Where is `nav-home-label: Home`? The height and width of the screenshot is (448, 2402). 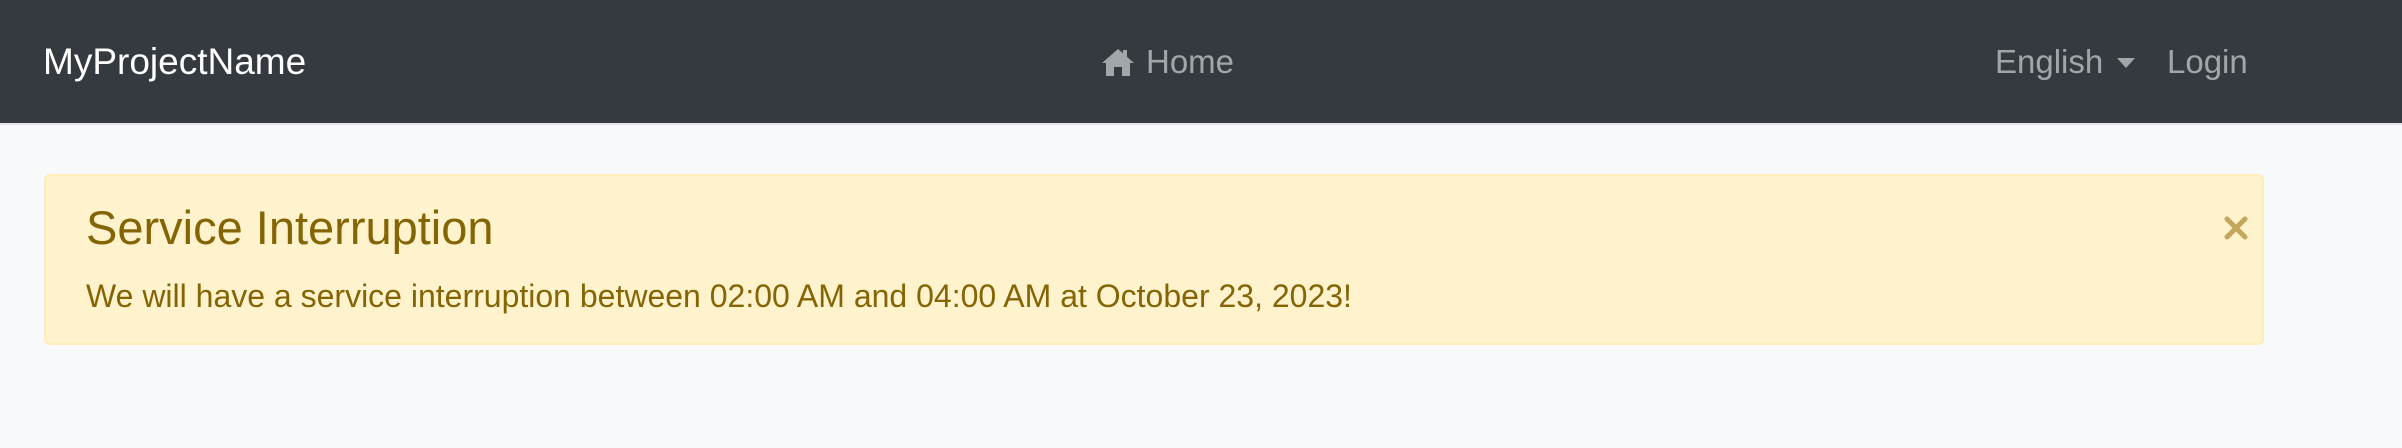
nav-home-label: Home is located at coordinates (1190, 61).